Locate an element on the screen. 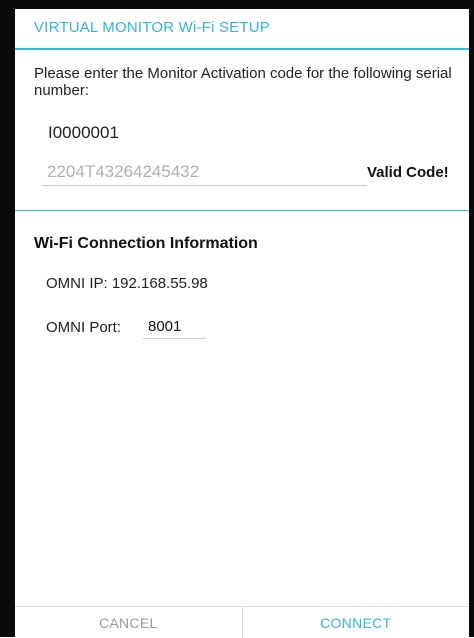  title-divider is located at coordinates (242, 49).